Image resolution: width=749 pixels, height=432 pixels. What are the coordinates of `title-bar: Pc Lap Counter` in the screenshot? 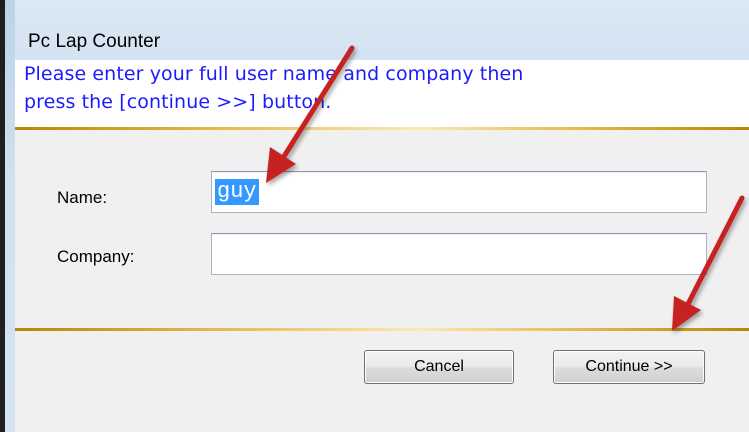 It's located at (382, 30).